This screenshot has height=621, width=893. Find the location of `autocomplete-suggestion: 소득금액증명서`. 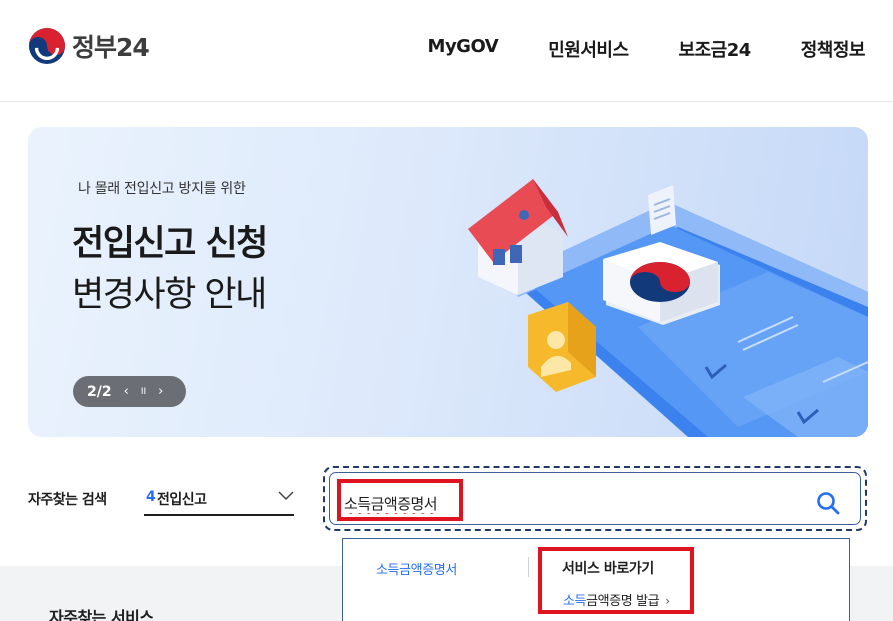

autocomplete-suggestion: 소득금액증명서 is located at coordinates (416, 568).